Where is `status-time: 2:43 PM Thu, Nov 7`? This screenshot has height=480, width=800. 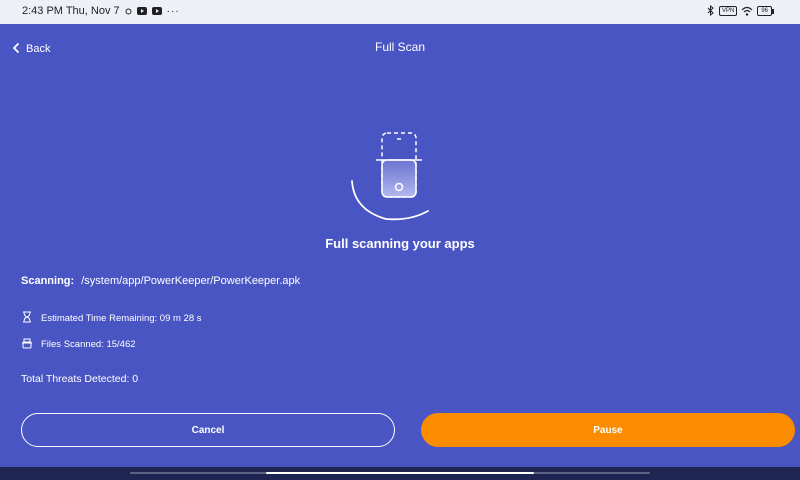 status-time: 2:43 PM Thu, Nov 7 is located at coordinates (71, 11).